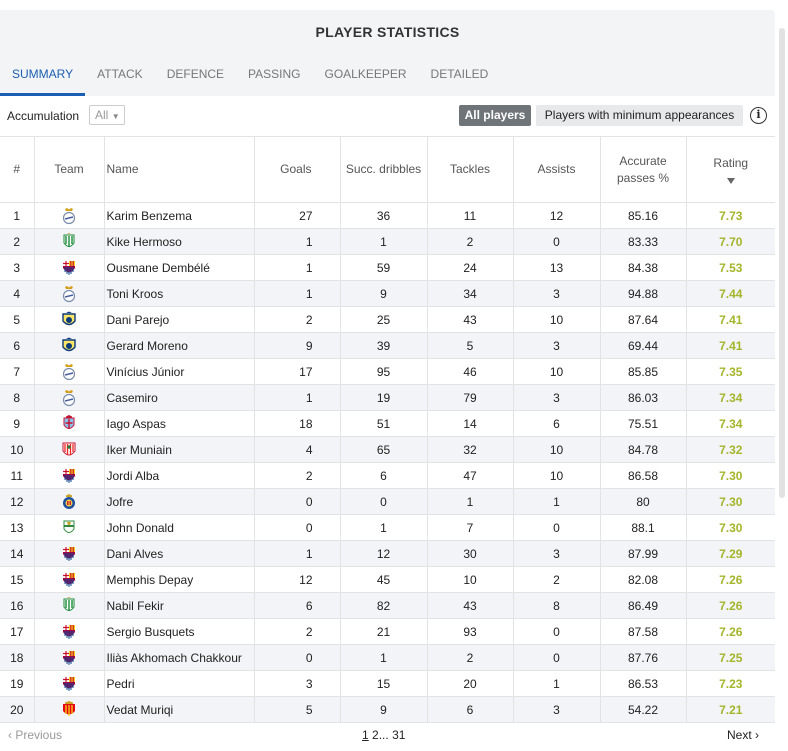 The image size is (788, 751). Describe the element at coordinates (398, 735) in the screenshot. I see `page-link-last: 31` at that location.